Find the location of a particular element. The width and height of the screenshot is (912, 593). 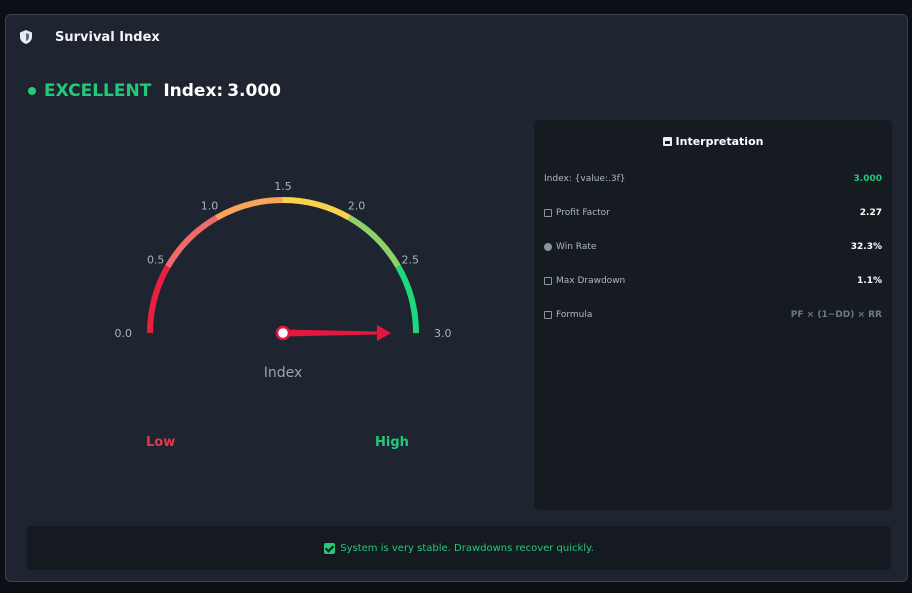

status-label: EXCELLENT is located at coordinates (98, 91).